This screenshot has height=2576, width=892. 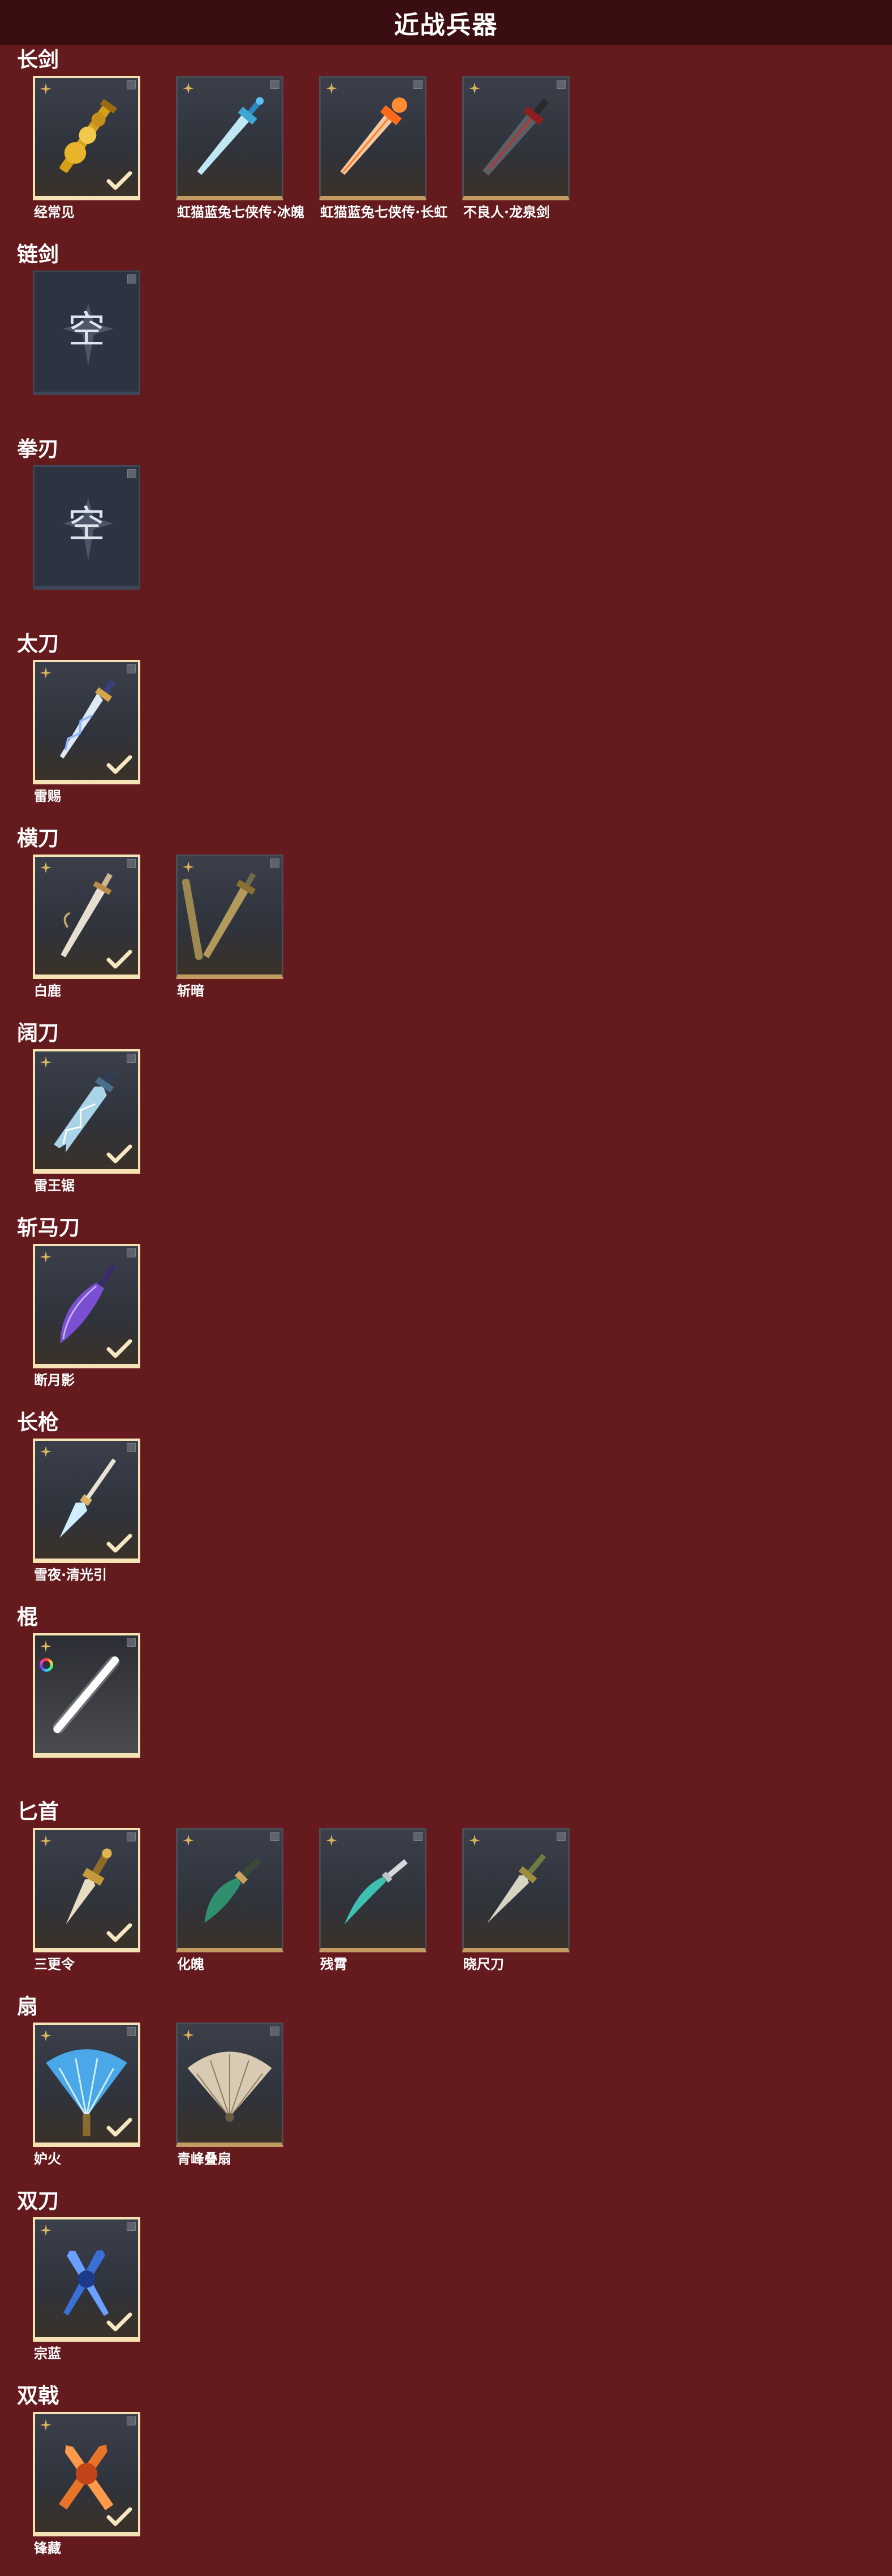 What do you see at coordinates (46, 1665) in the screenshot?
I see `rgb-color-ring-icon` at bounding box center [46, 1665].